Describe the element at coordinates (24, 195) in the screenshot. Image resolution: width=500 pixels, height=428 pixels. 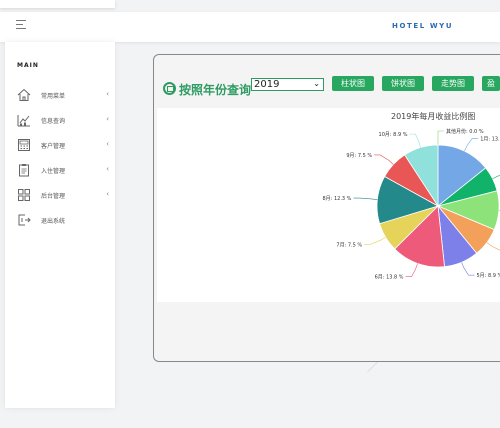
I see `grid-icon` at that location.